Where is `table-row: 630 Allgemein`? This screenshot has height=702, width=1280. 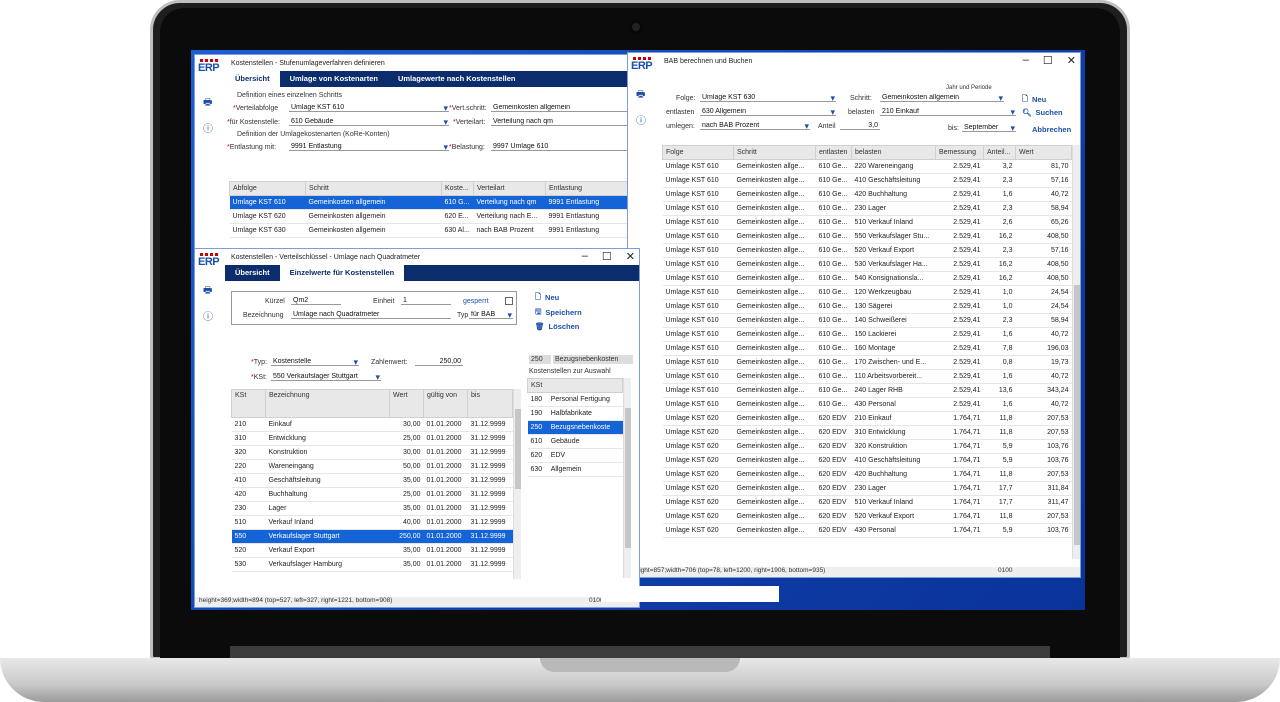
table-row: 630 Allgemein is located at coordinates (575, 469).